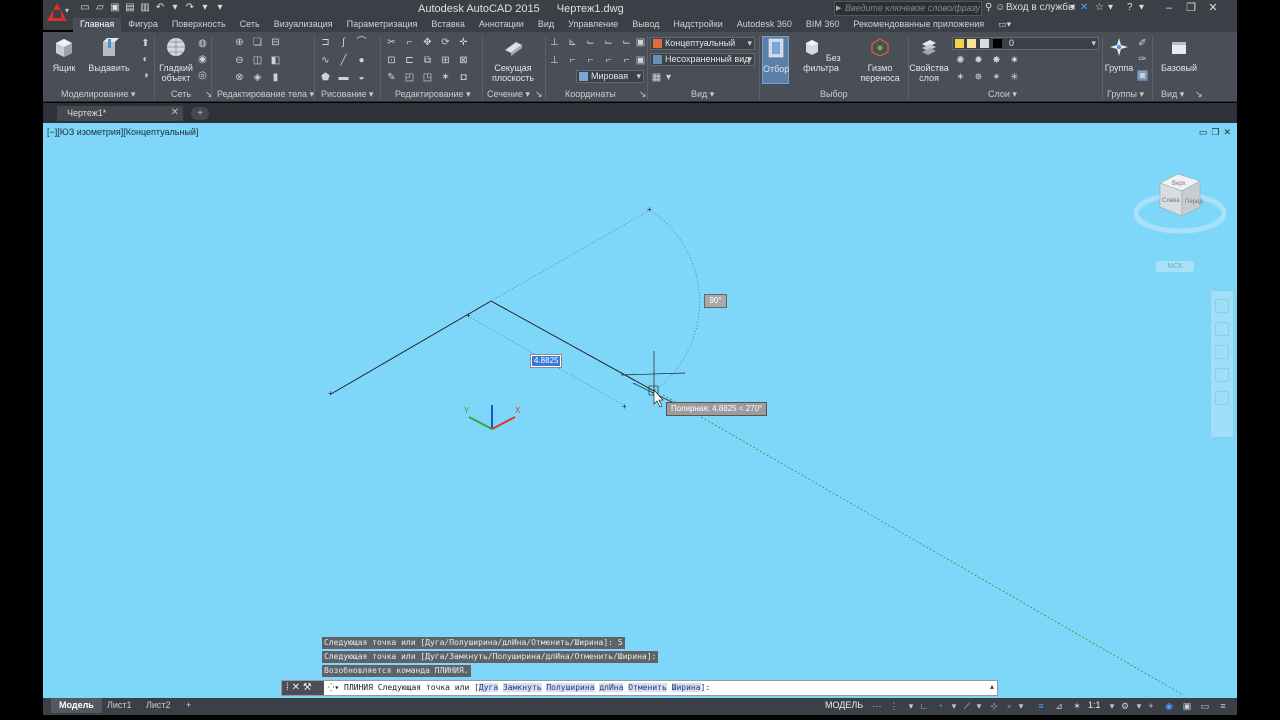 The image size is (1280, 720). What do you see at coordinates (647, 687) in the screenshot?
I see `command-option-undo: Отменить` at bounding box center [647, 687].